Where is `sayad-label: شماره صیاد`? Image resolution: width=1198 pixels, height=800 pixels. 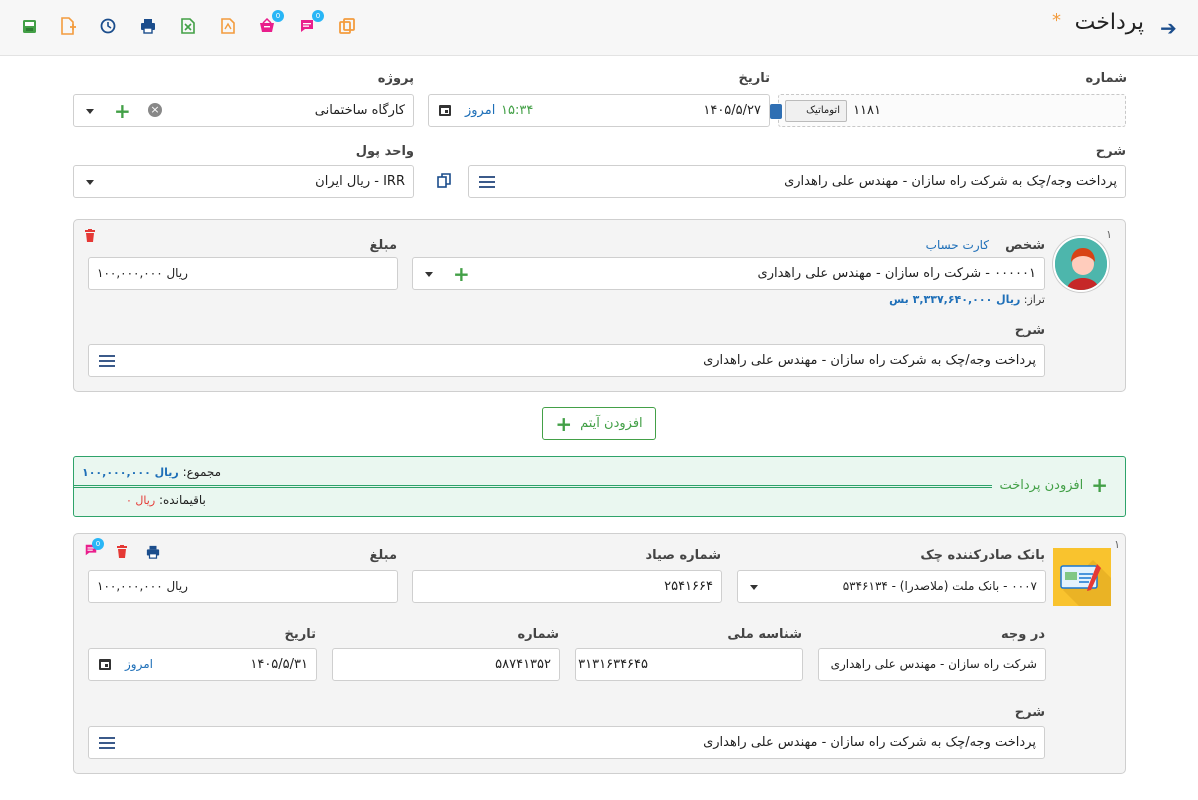
sayad-label: شماره صیاد is located at coordinates (683, 555).